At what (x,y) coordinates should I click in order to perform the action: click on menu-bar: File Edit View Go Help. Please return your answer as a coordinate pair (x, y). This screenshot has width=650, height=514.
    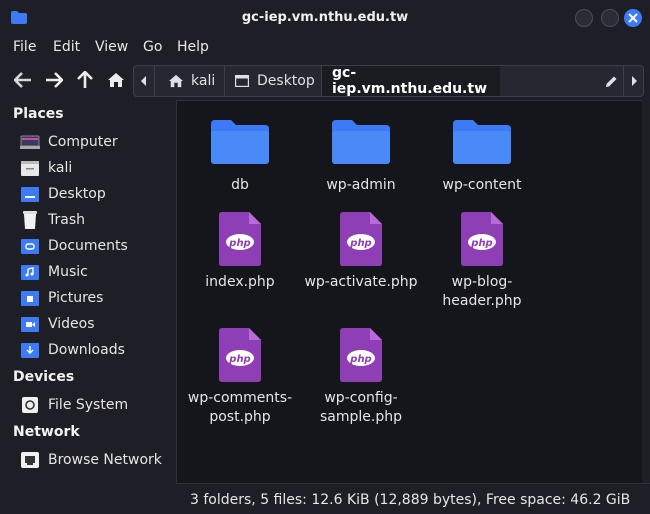
    Looking at the image, I should click on (325, 48).